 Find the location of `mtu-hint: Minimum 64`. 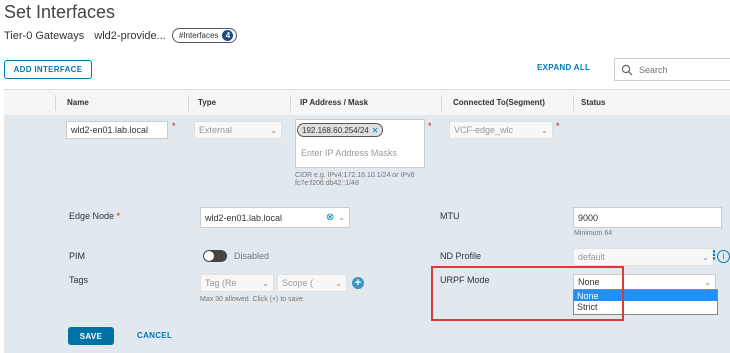

mtu-hint: Minimum 64 is located at coordinates (593, 233).